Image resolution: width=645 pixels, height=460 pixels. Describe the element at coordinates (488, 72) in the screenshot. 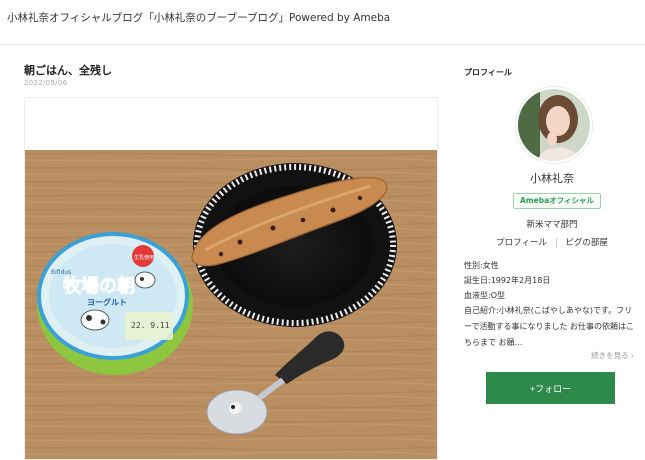

I see `profile-heading: プロフィール` at that location.